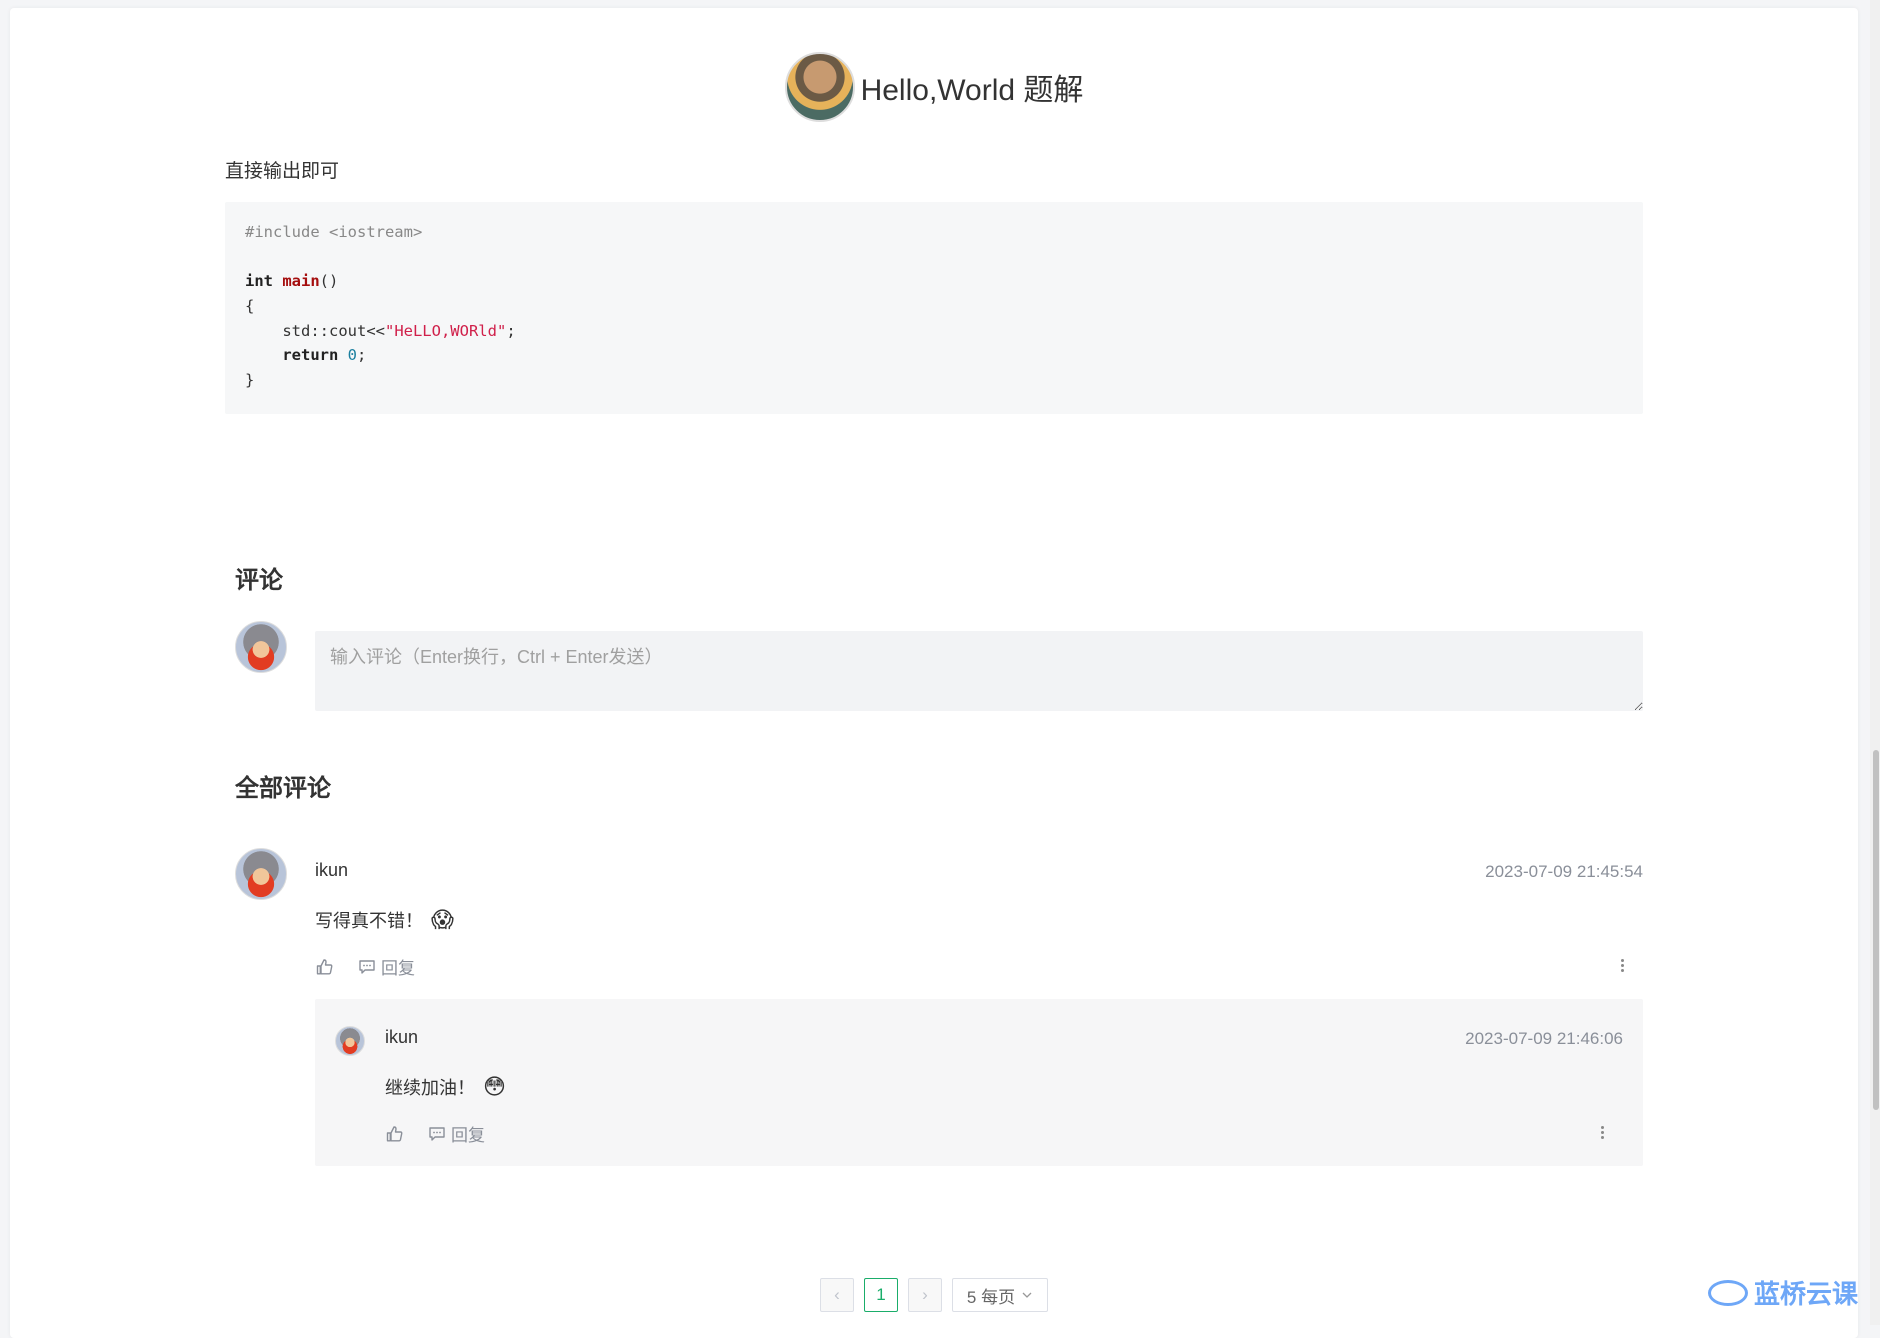 Image resolution: width=1880 pixels, height=1338 pixels. I want to click on reply-avatar, so click(350, 1041).